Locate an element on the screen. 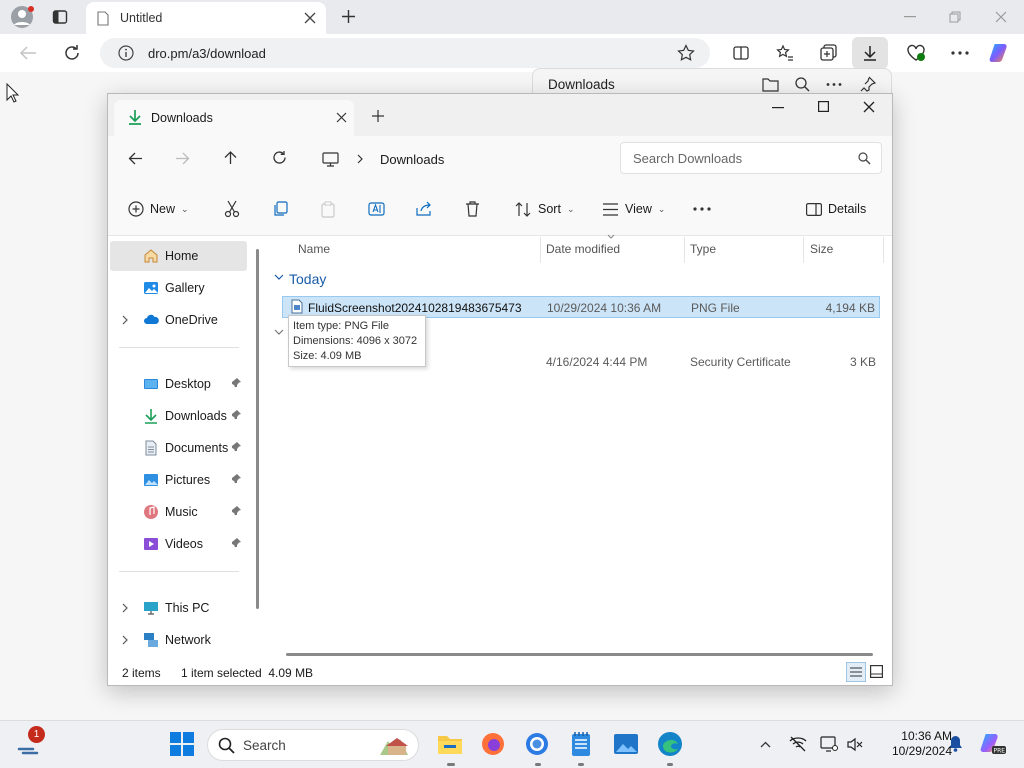 This screenshot has height=768, width=1024. address-bar: dro.pm/a3/download is located at coordinates (405, 53).